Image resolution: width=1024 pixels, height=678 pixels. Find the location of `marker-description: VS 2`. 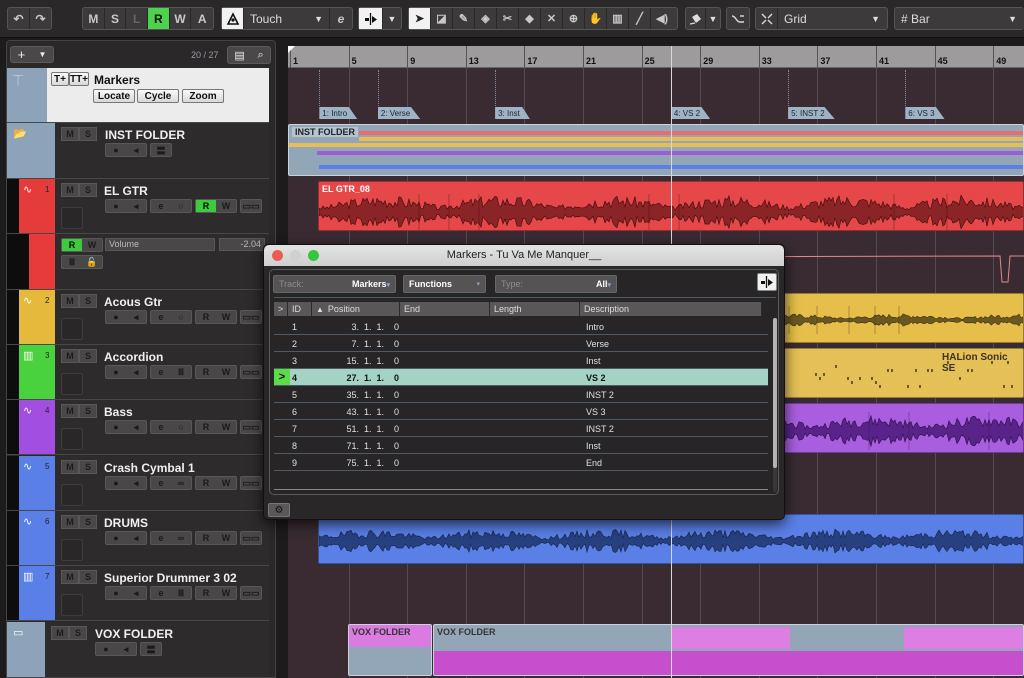

marker-description: VS 2 is located at coordinates (596, 378).